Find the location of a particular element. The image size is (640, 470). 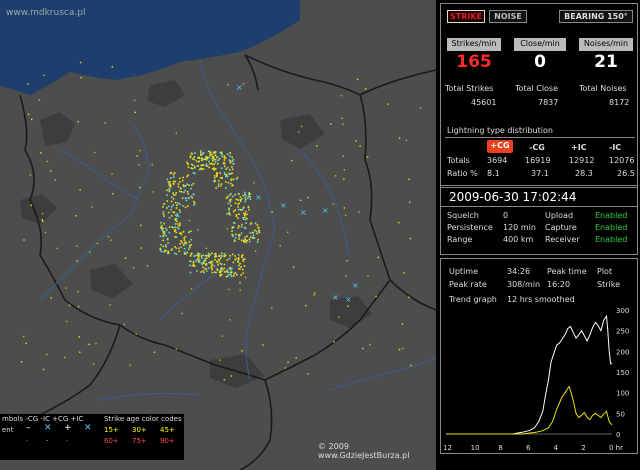

noise-button: NOISE is located at coordinates (508, 16).